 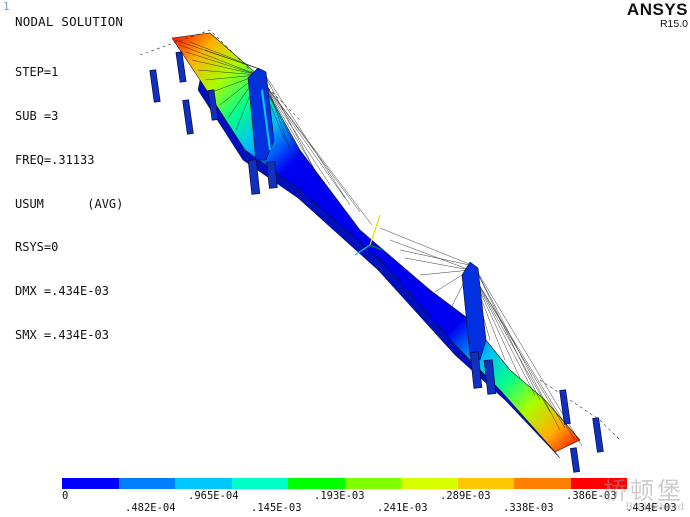 What do you see at coordinates (65, 496) in the screenshot?
I see `legend-label-0: 0` at bounding box center [65, 496].